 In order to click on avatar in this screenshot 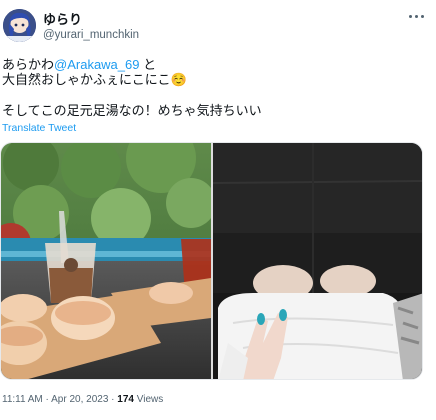, I will do `click(19, 25)`.